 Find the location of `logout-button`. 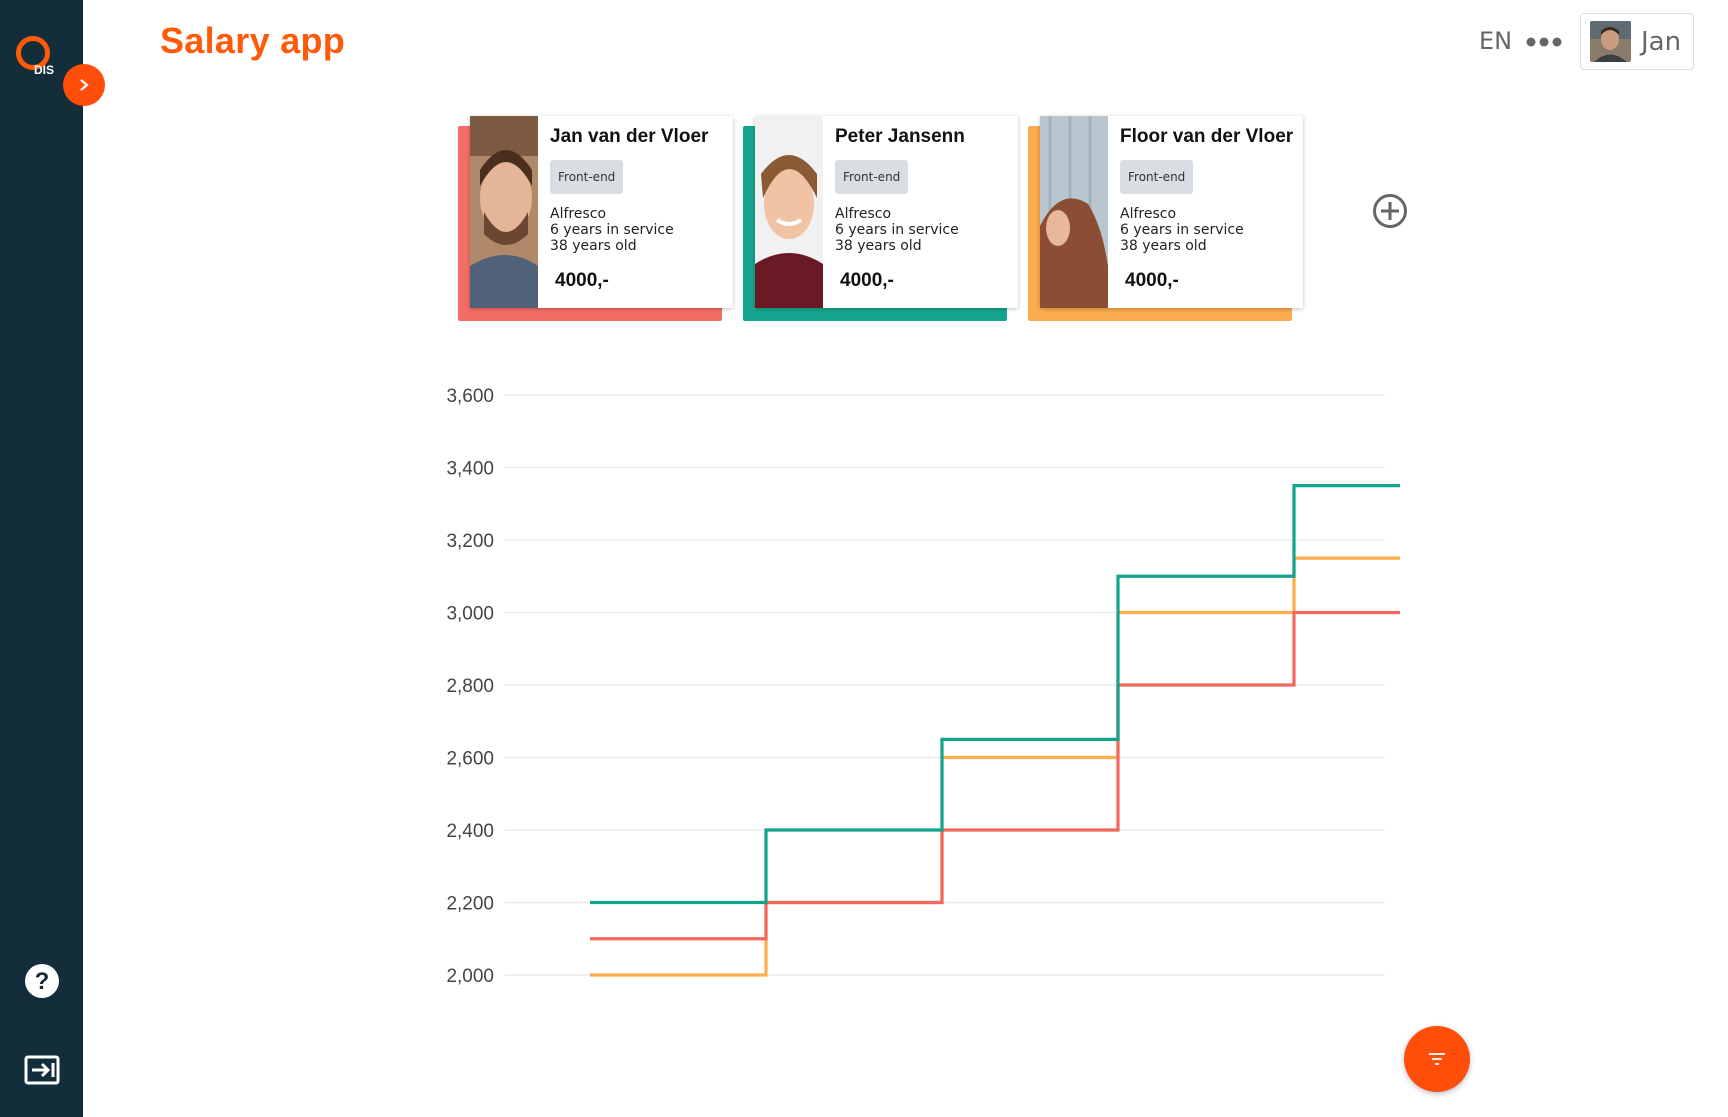

logout-button is located at coordinates (42, 1070).